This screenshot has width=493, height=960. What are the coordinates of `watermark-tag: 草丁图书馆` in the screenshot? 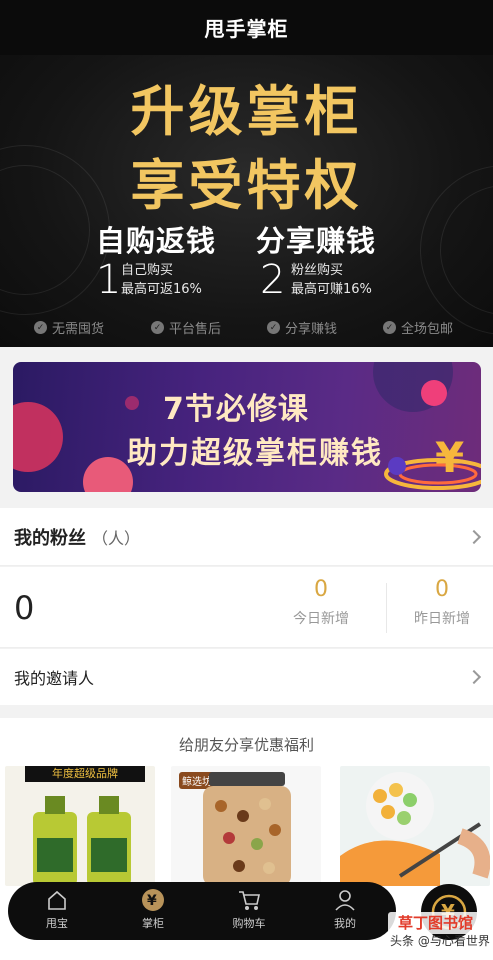 It's located at (435, 923).